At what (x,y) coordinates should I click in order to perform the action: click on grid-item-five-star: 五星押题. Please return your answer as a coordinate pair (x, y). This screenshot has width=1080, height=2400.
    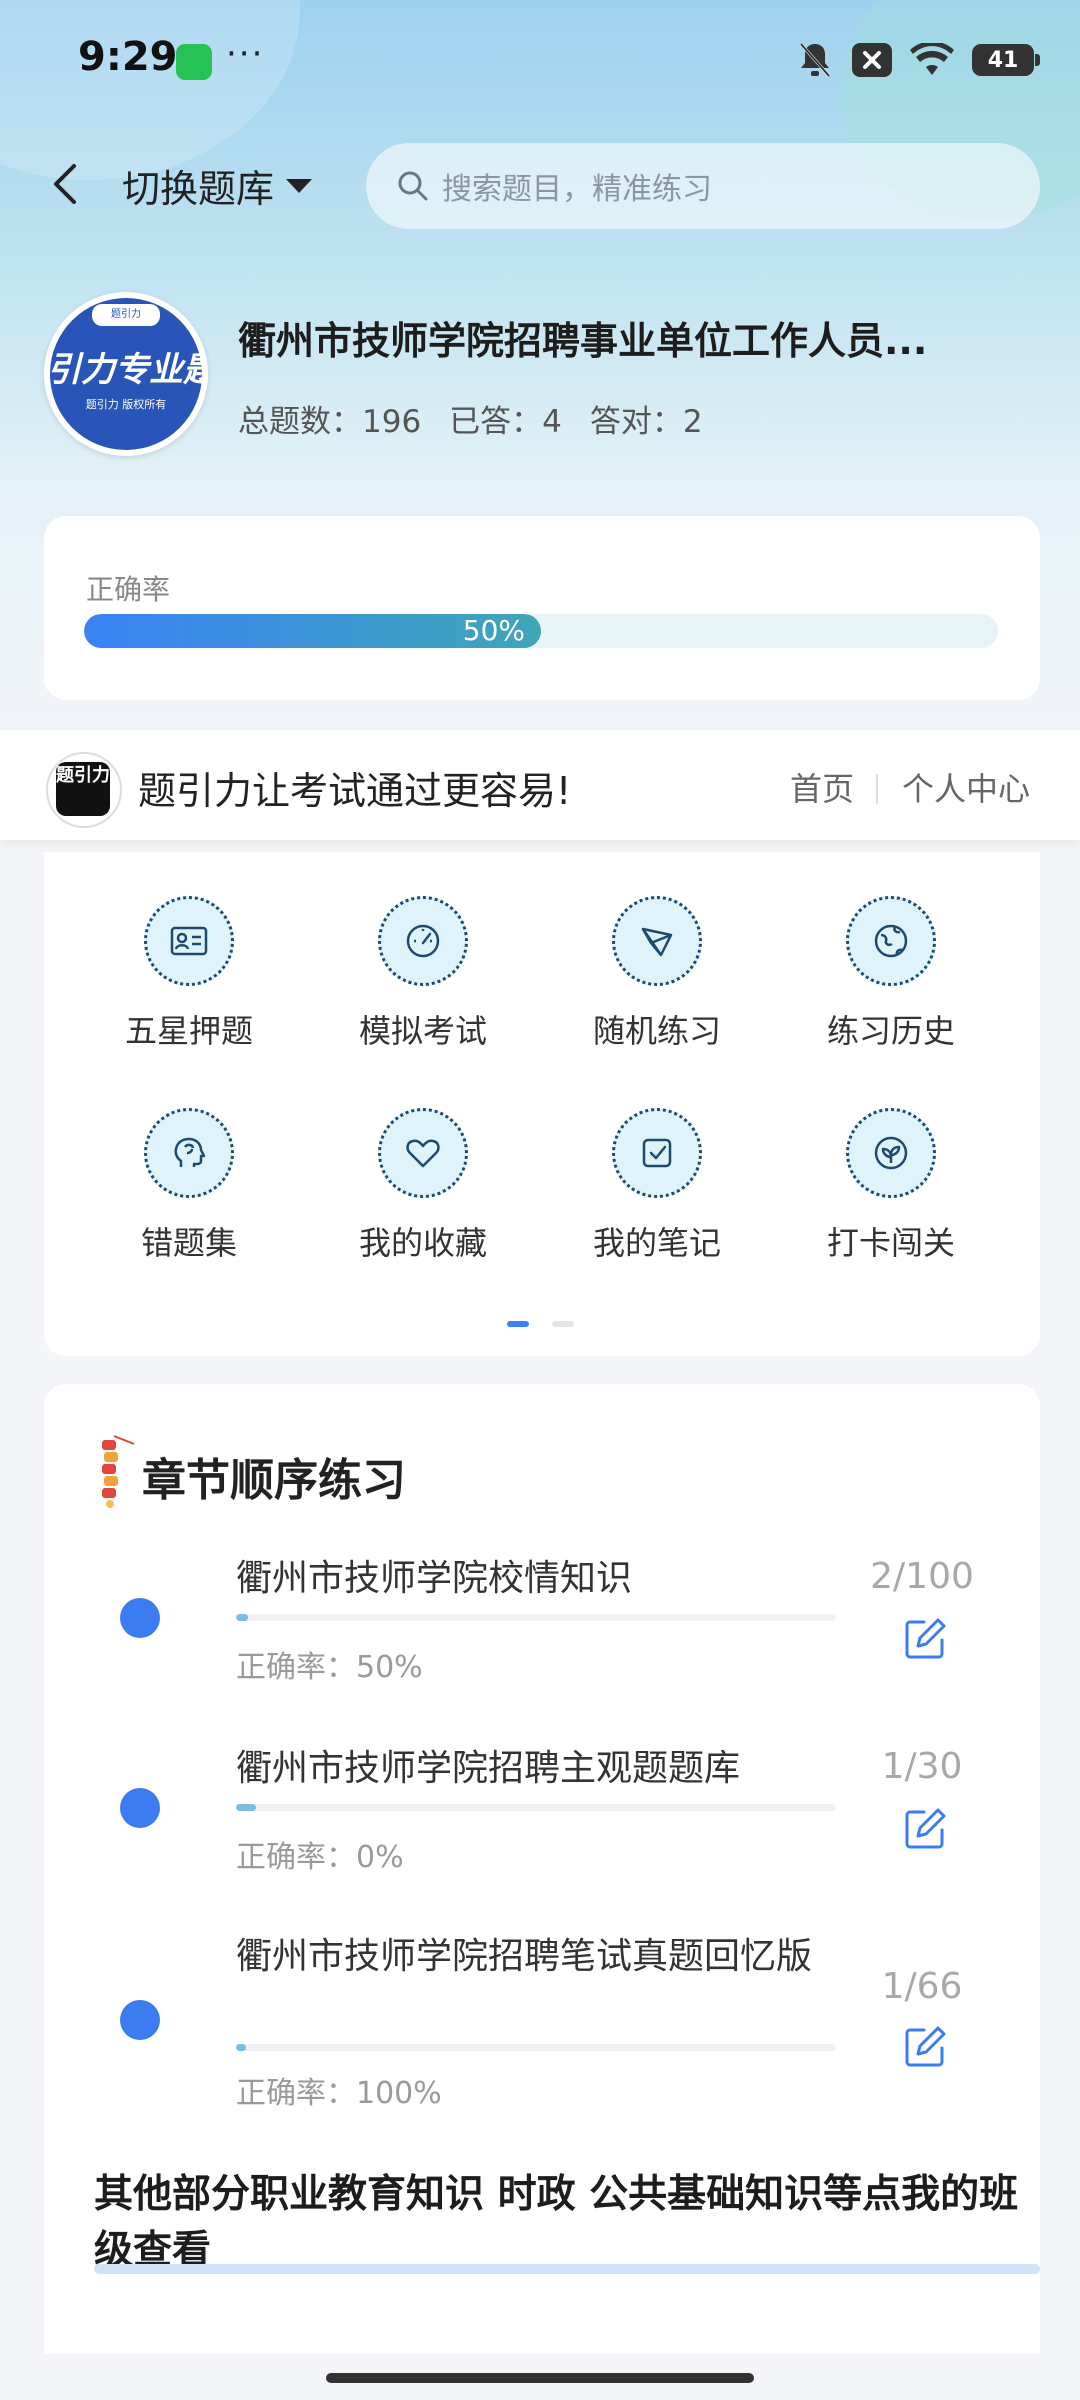
    Looking at the image, I should click on (189, 974).